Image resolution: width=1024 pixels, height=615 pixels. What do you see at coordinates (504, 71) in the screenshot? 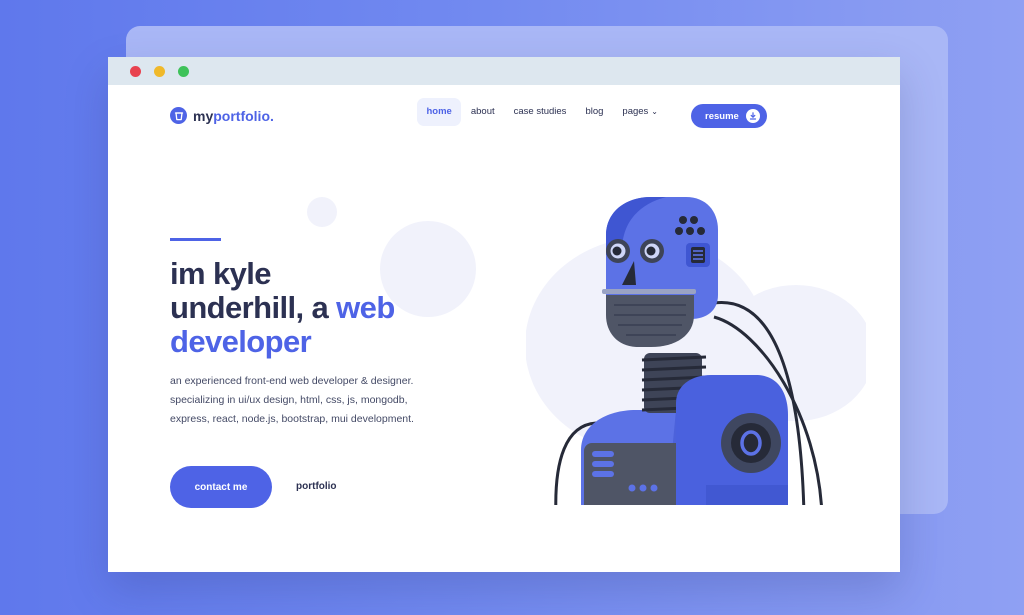
I see `window-titlebar` at bounding box center [504, 71].